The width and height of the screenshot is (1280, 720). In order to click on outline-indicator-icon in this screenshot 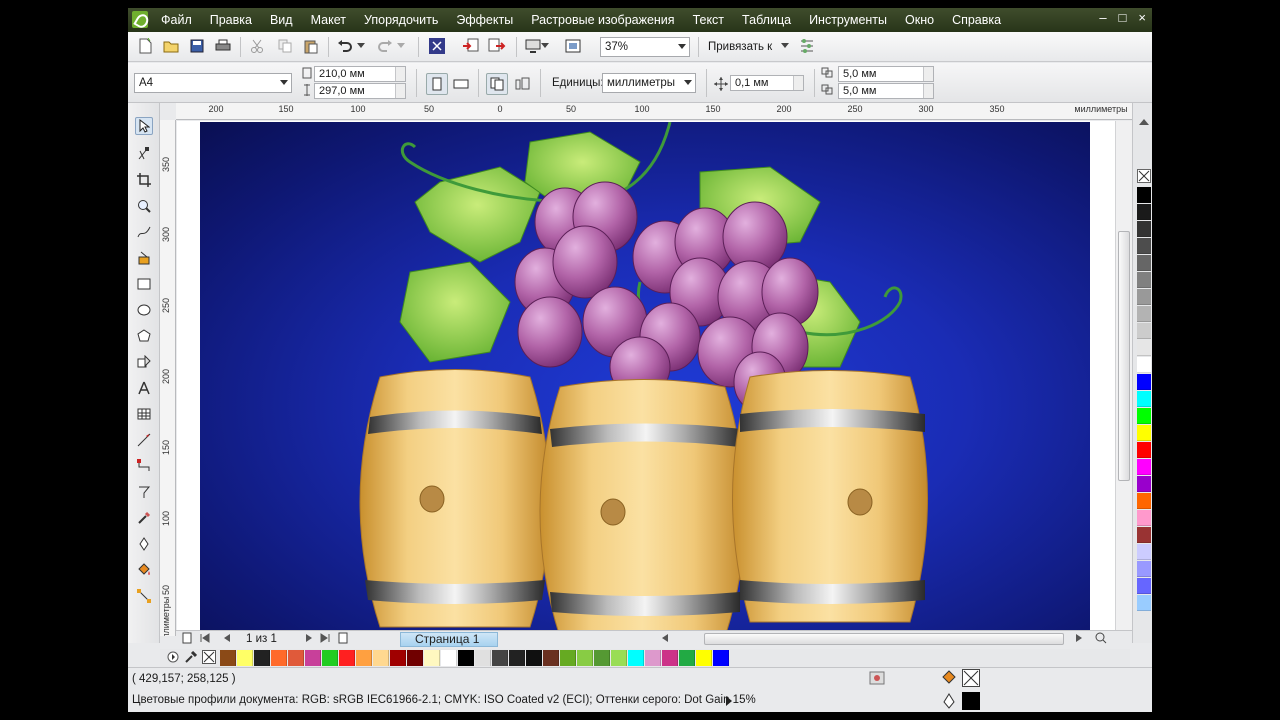, I will do `click(949, 701)`.